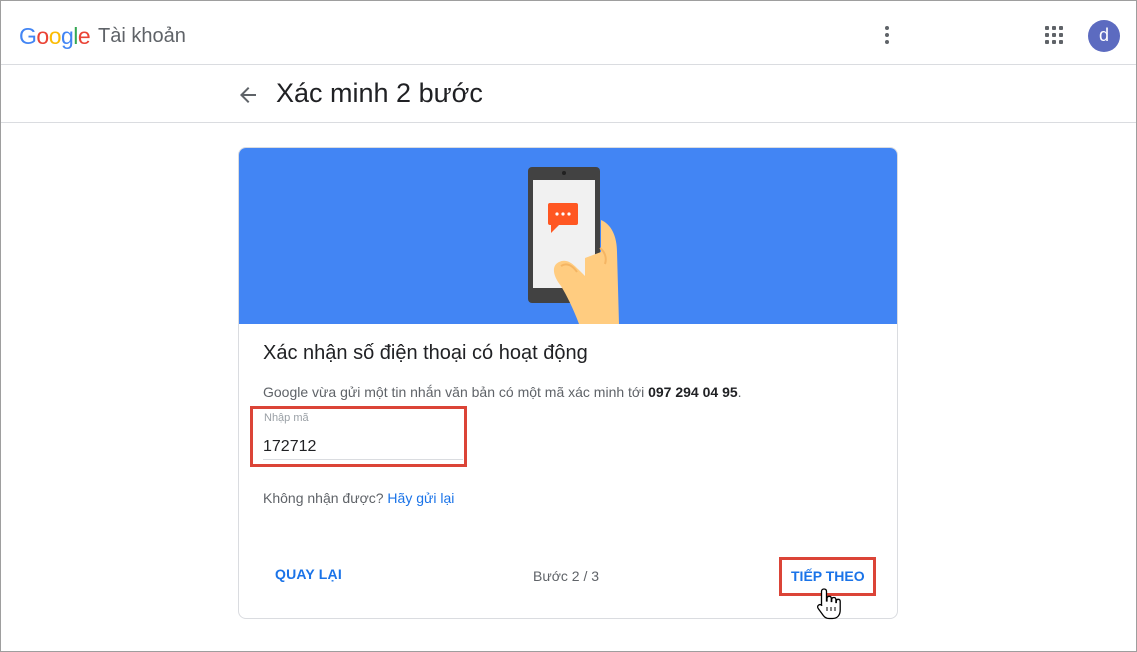 This screenshot has width=1137, height=652. What do you see at coordinates (142, 36) in the screenshot?
I see `product-name: Tài khoản` at bounding box center [142, 36].